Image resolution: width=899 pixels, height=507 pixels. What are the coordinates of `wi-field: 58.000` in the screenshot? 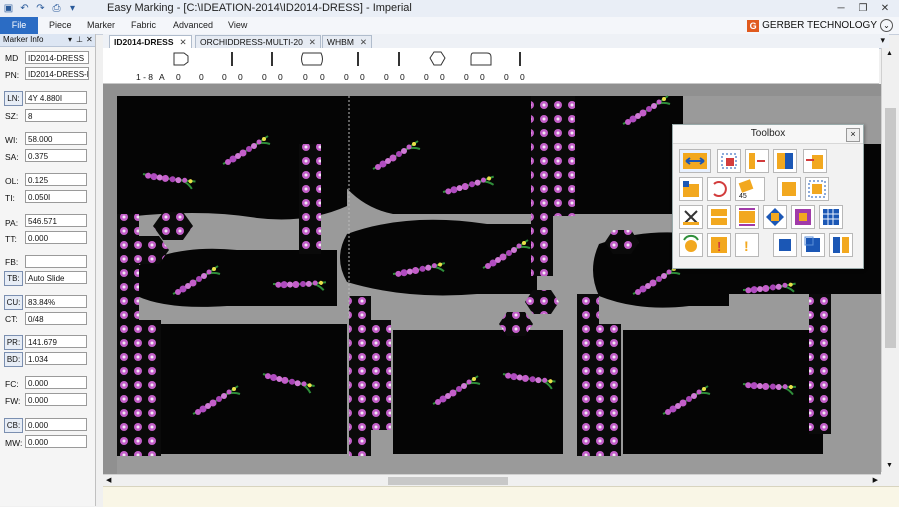 It's located at (56, 138).